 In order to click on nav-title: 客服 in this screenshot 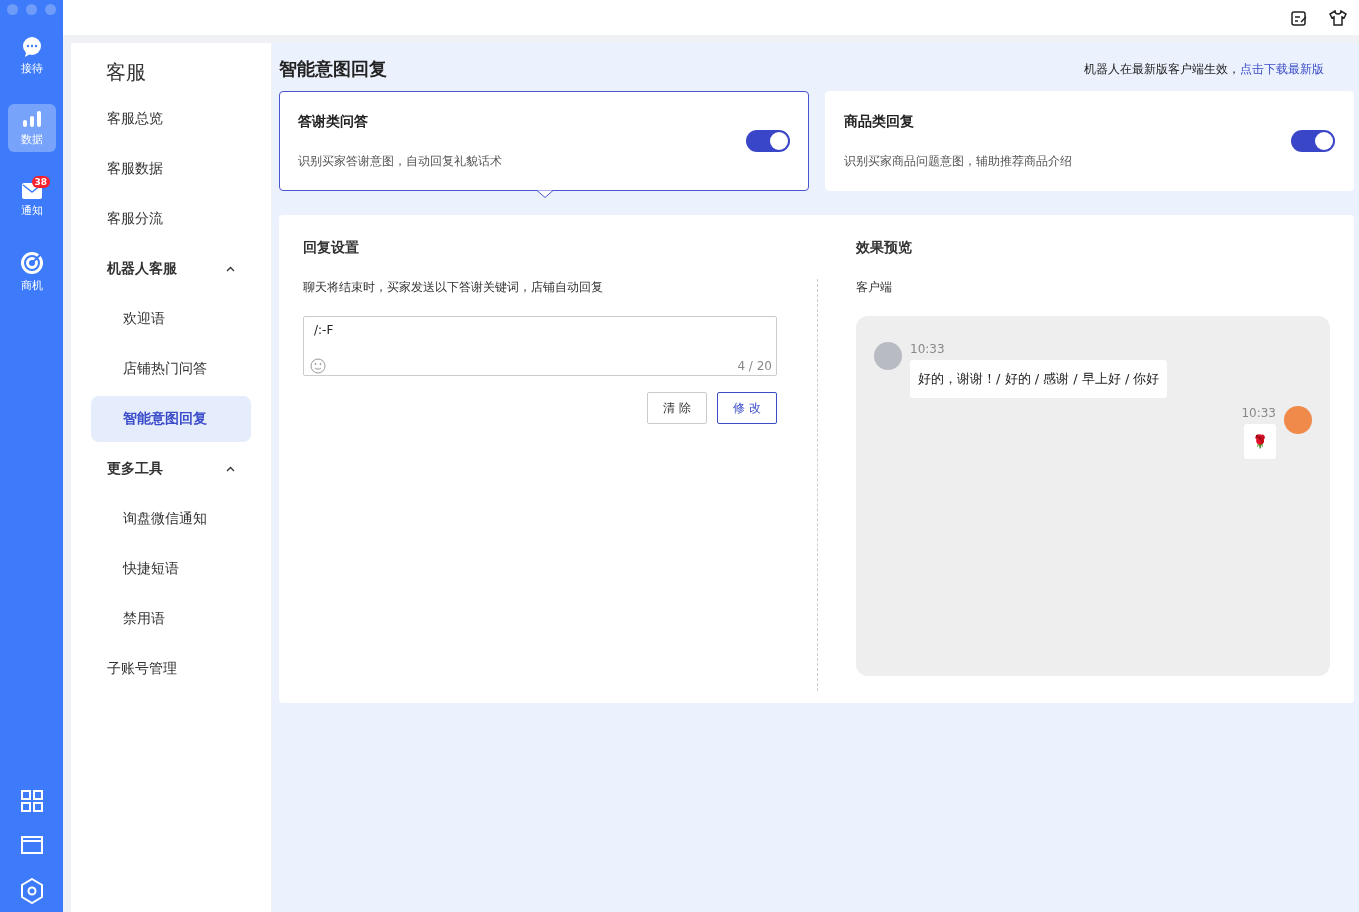, I will do `click(126, 72)`.